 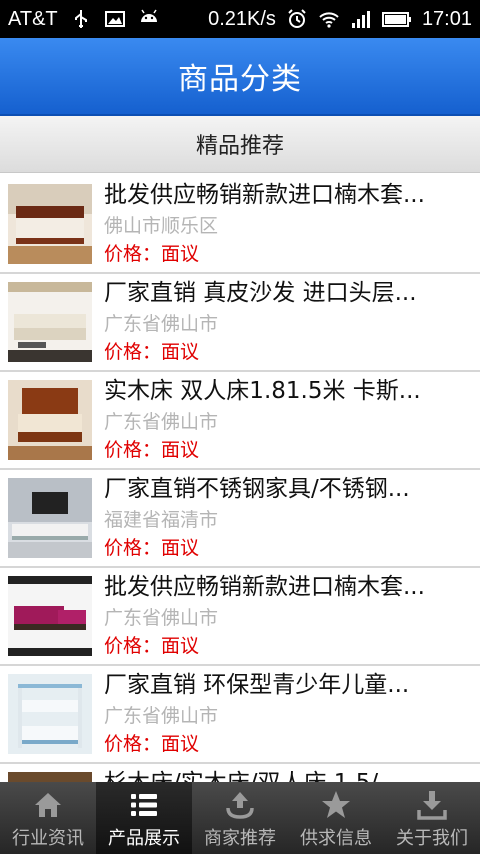 What do you see at coordinates (432, 838) in the screenshot?
I see `nav-label: 关于我们` at bounding box center [432, 838].